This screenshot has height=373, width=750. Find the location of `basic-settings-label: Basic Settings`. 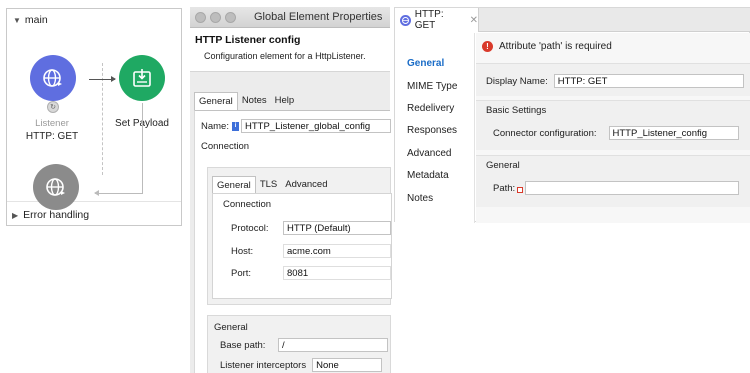

basic-settings-label: Basic Settings is located at coordinates (516, 110).